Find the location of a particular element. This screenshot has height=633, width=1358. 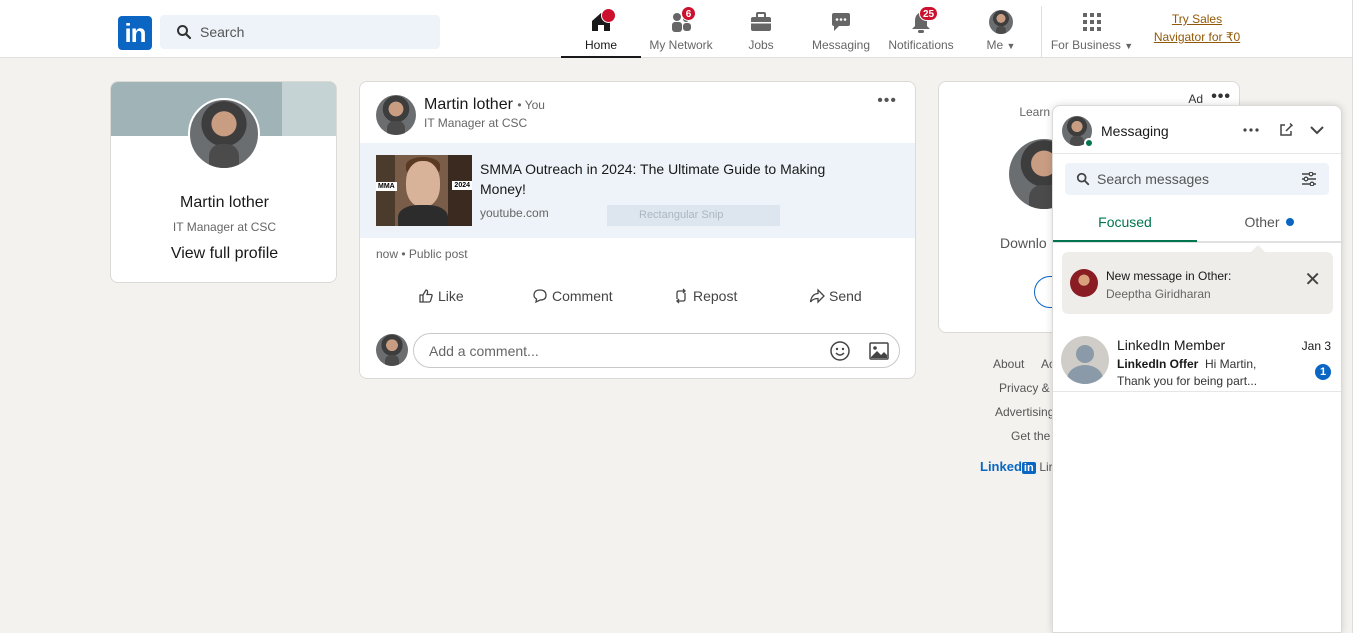

post-actions: Like Comment Repost Send is located at coordinates (637, 298).